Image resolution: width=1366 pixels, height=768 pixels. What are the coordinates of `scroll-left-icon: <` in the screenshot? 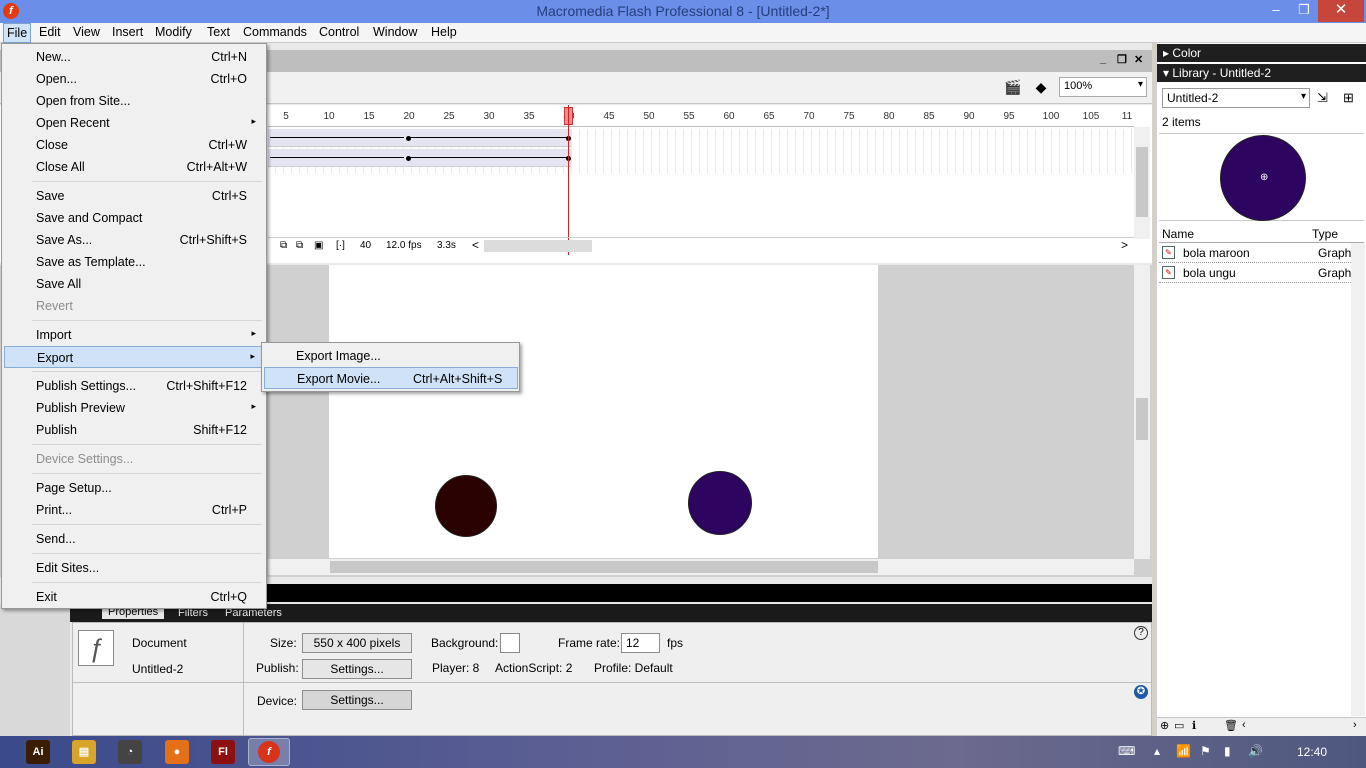 It's located at (475, 245).